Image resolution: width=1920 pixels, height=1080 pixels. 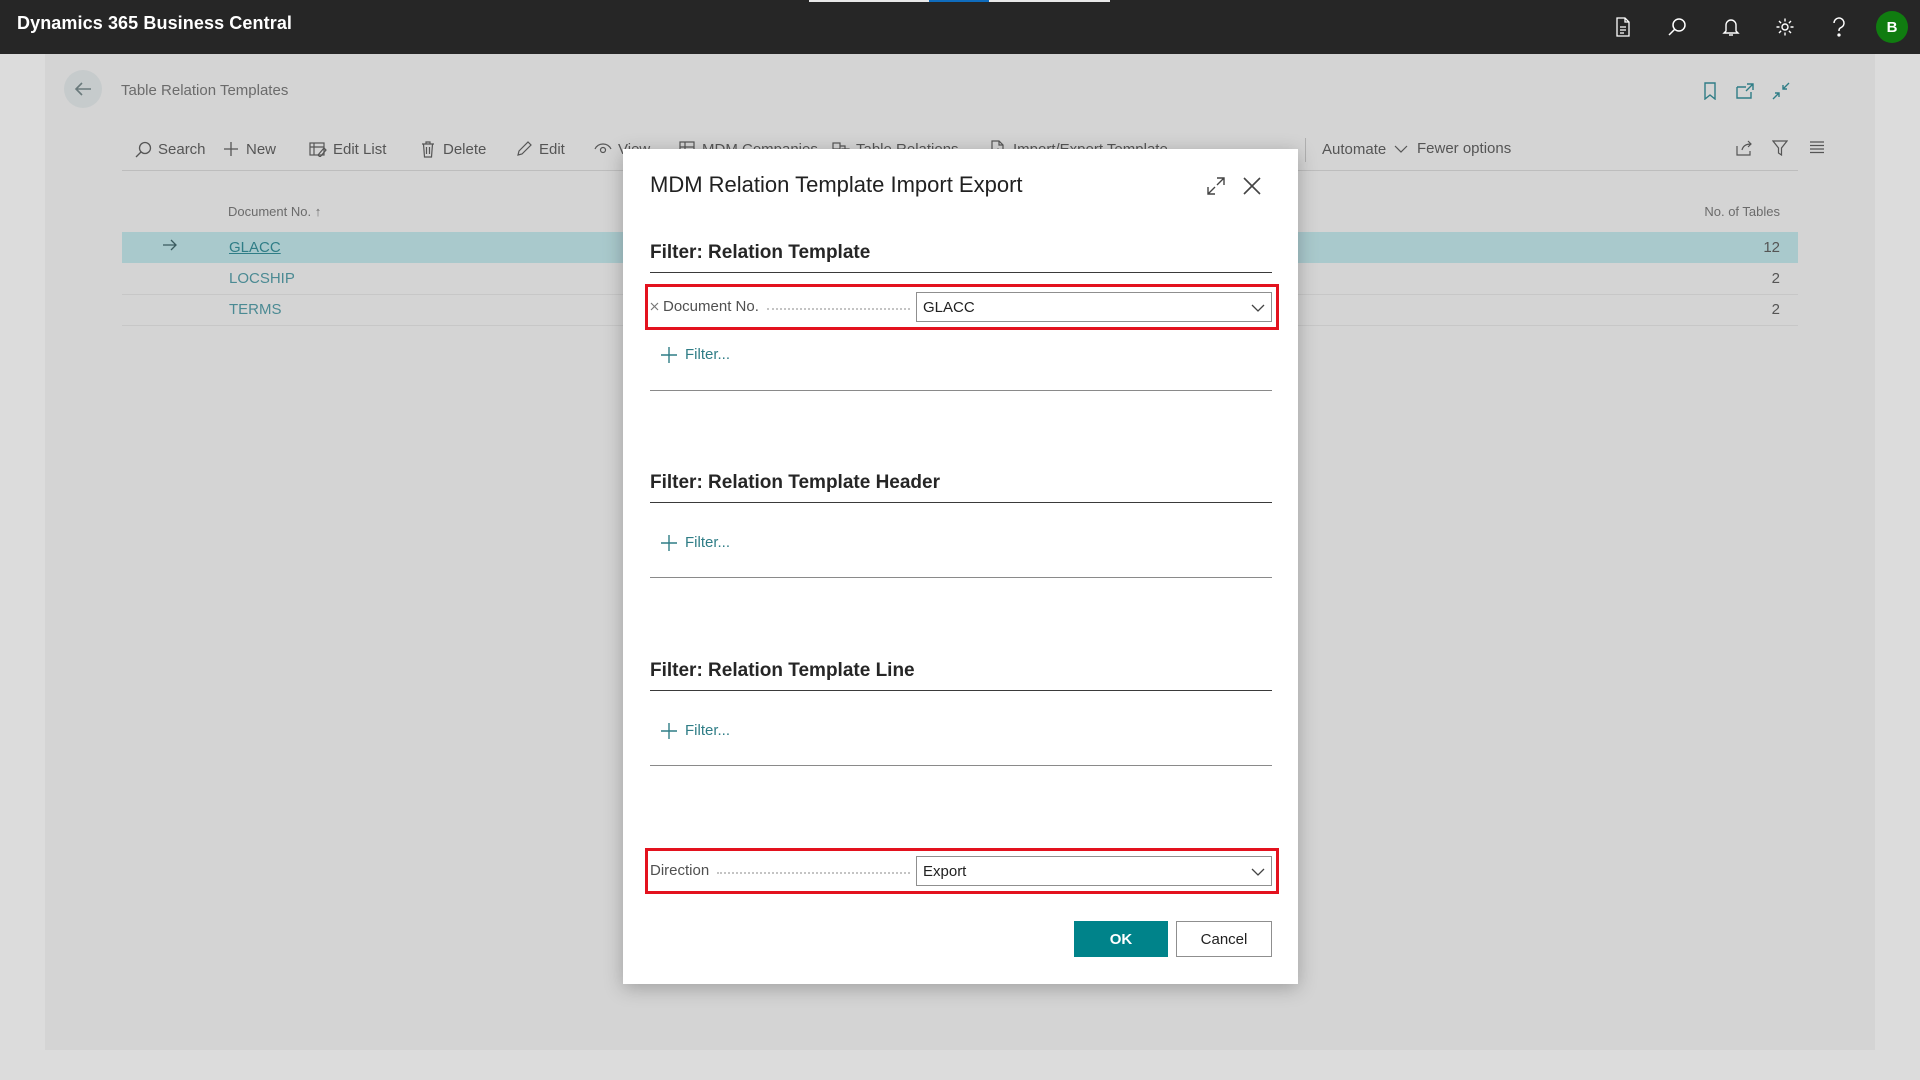 What do you see at coordinates (836, 184) in the screenshot?
I see `dialog-title: MDM Relation Template Import Export` at bounding box center [836, 184].